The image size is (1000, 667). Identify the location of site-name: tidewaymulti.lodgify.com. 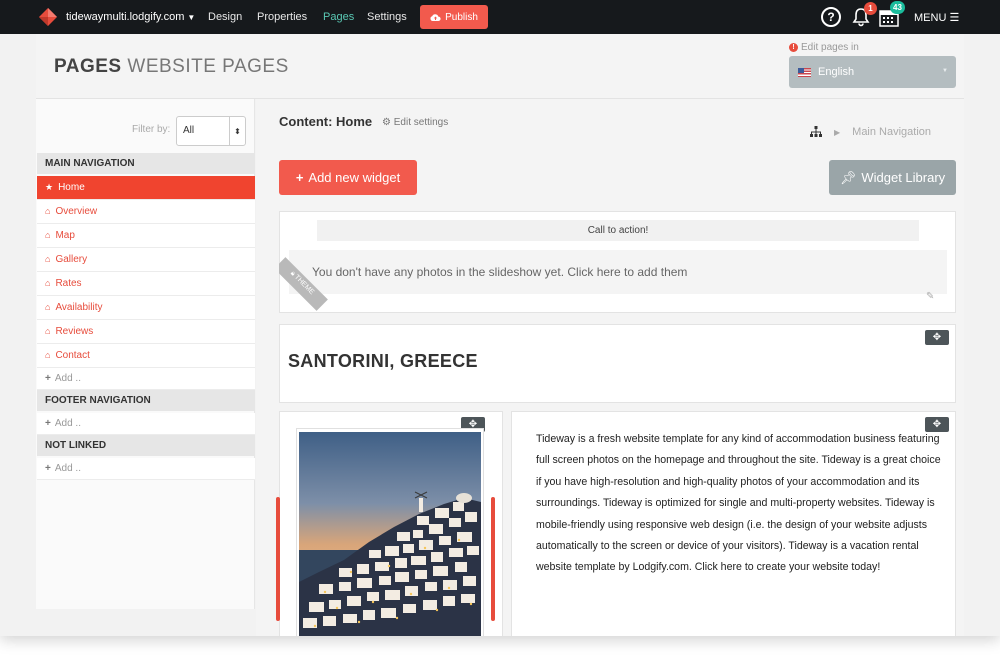
(125, 17).